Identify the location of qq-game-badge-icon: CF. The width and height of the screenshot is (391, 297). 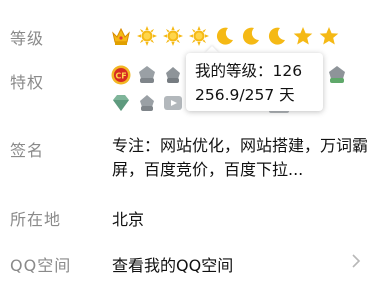
(121, 75).